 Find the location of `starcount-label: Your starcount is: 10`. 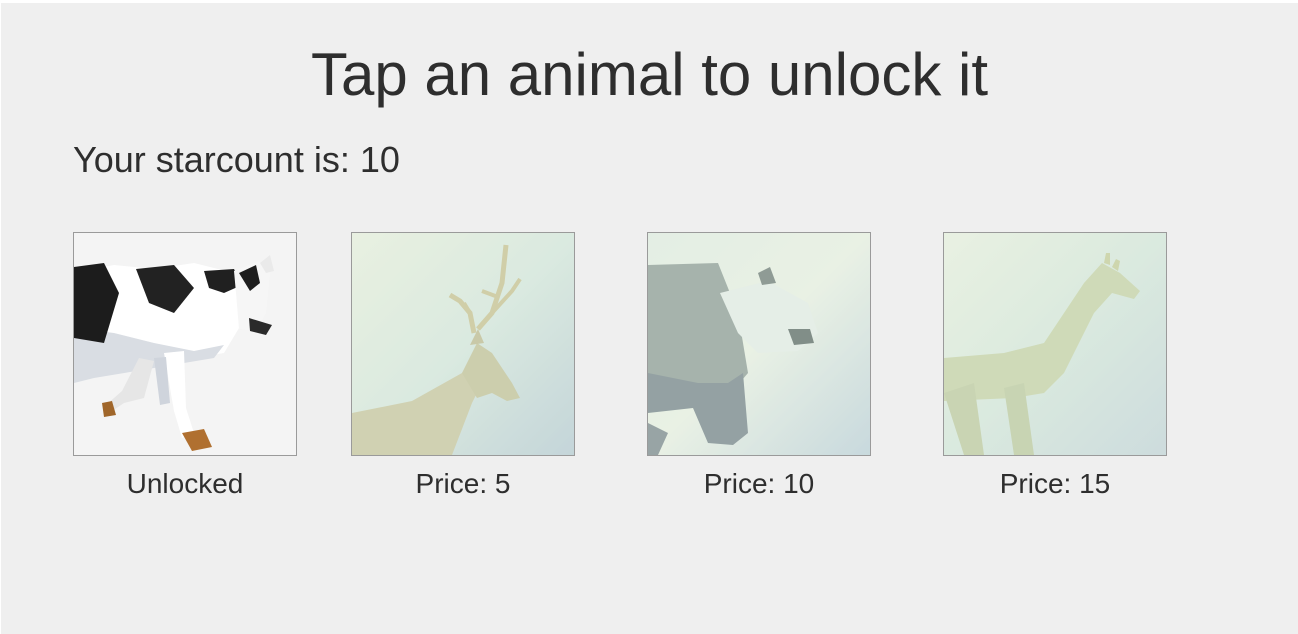

starcount-label: Your starcount is: 10 is located at coordinates (236, 159).